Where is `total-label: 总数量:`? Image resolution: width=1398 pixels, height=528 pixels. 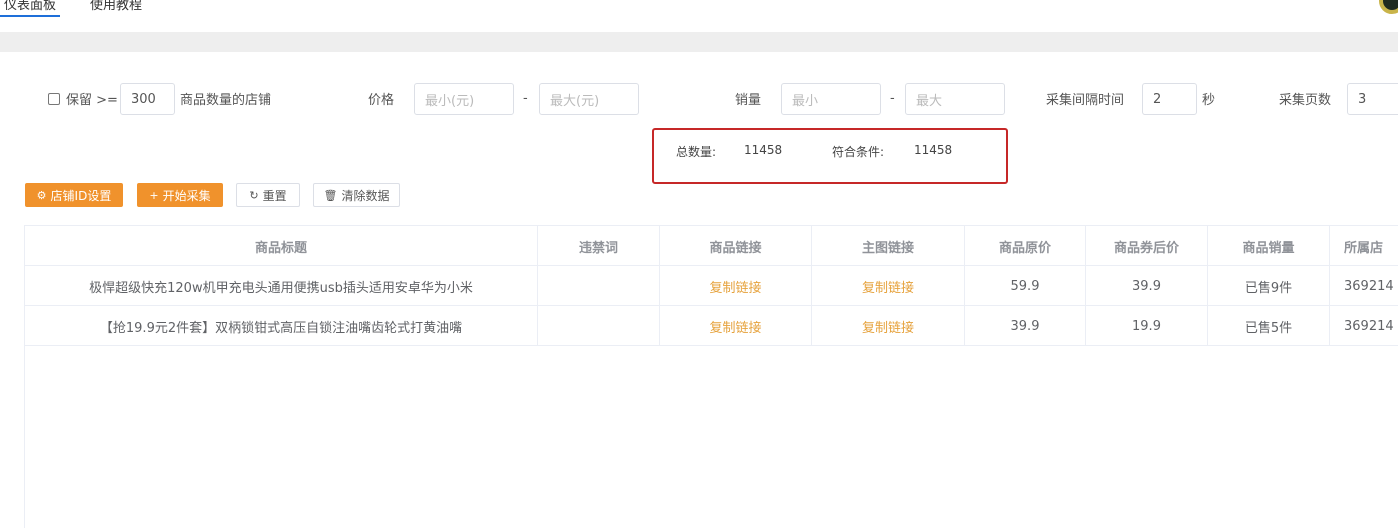
total-label: 总数量: is located at coordinates (696, 152).